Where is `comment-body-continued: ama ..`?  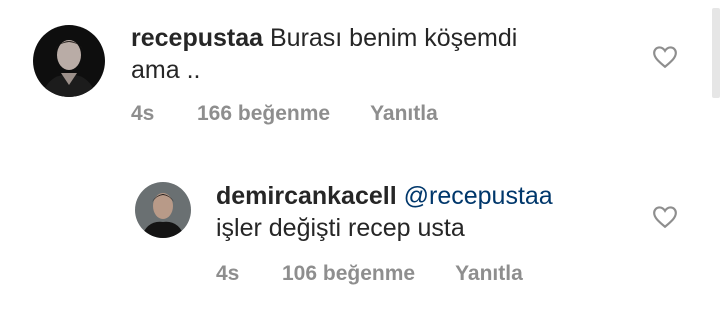 comment-body-continued: ama .. is located at coordinates (166, 70).